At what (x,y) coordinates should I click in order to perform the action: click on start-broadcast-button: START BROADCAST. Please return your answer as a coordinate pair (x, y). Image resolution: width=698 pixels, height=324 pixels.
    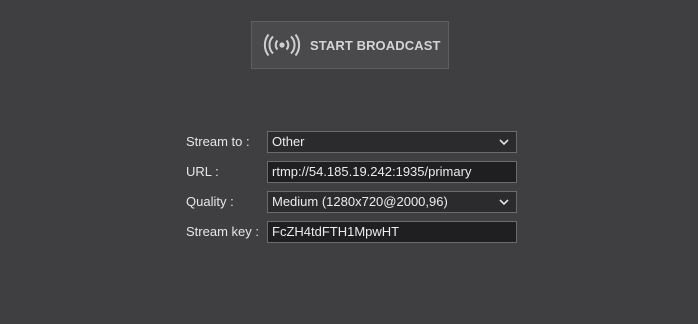
    Looking at the image, I should click on (350, 45).